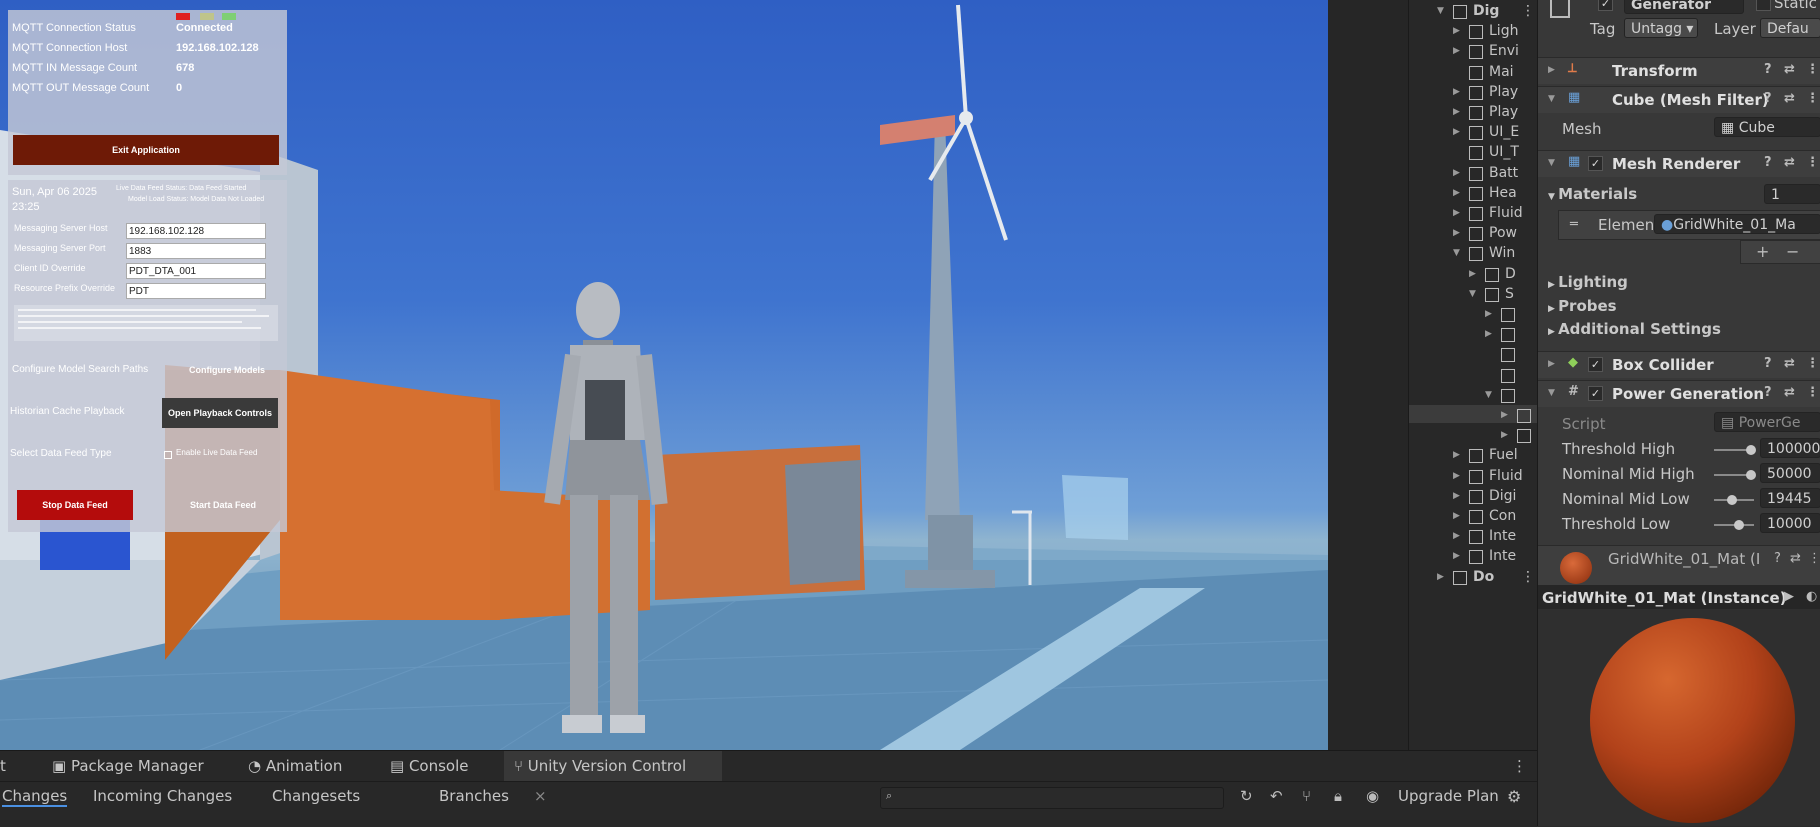  I want to click on stop-data-feed-button: Stop Data Feed, so click(75, 505).